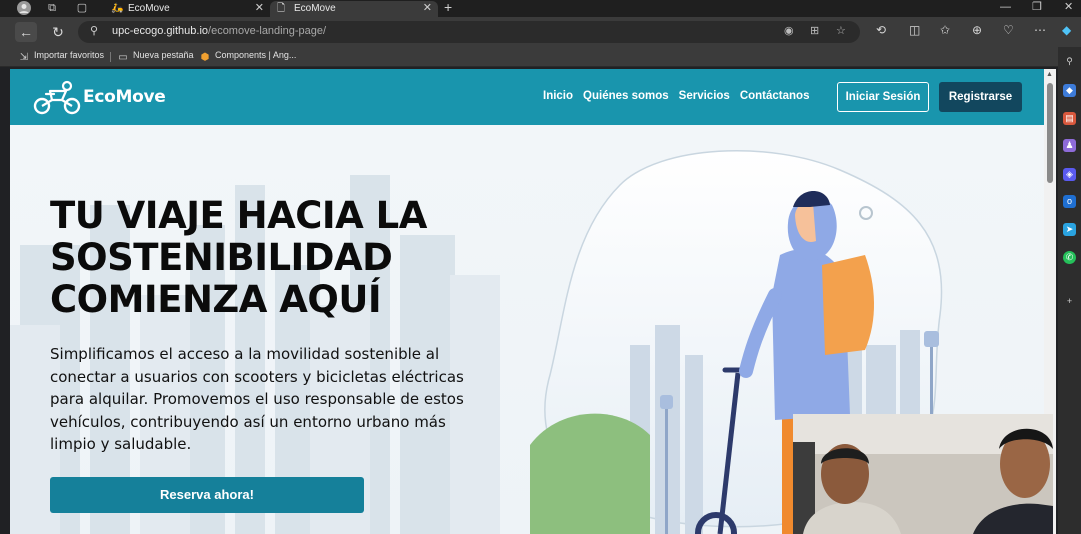  Describe the element at coordinates (914, 30) in the screenshot. I see `split-screen-icon: ◫` at that location.